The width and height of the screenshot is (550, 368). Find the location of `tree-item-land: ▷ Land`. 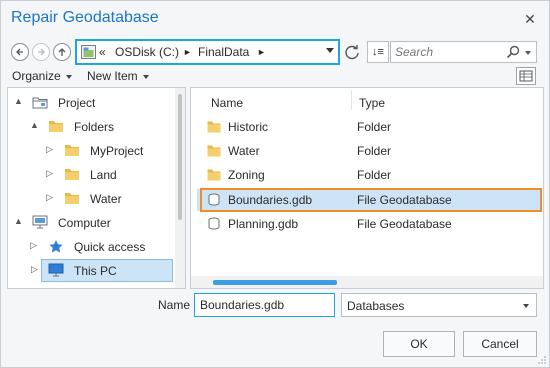

tree-item-land: ▷ Land is located at coordinates (91, 175).